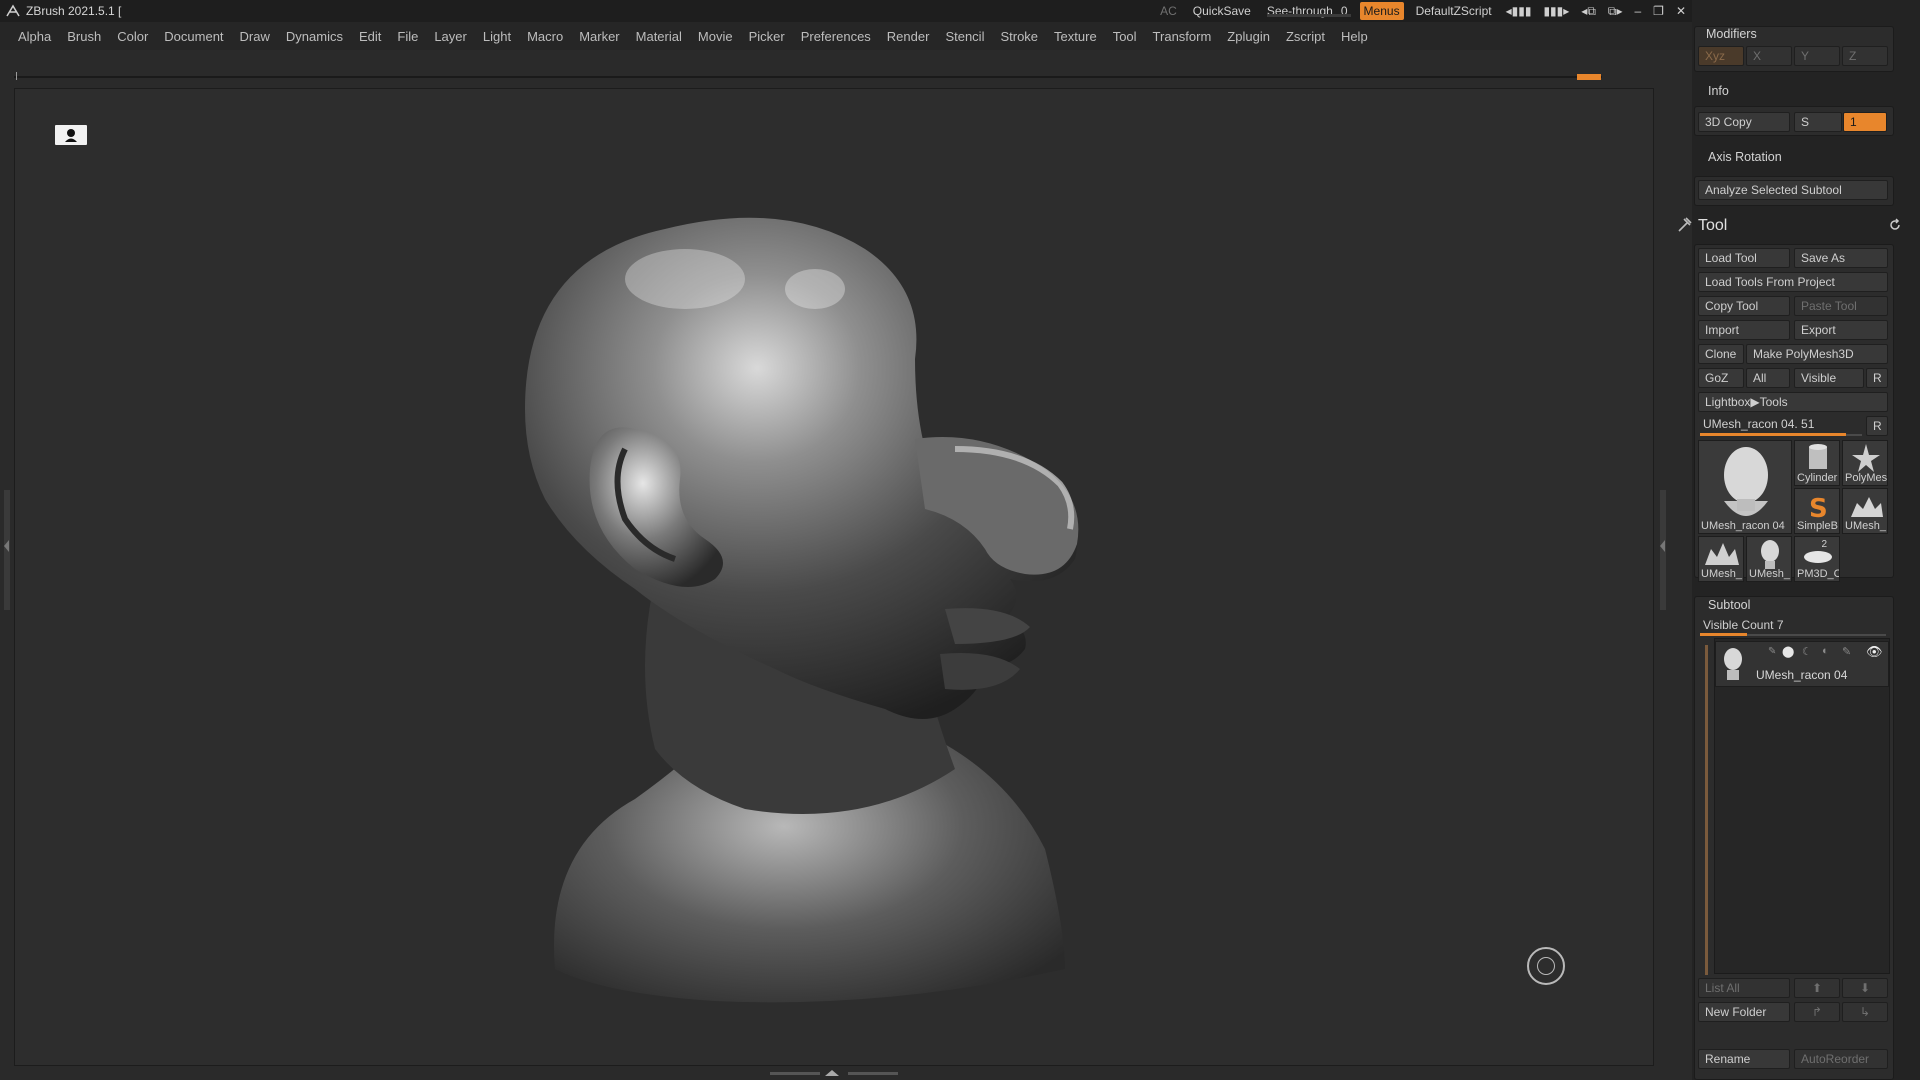 This screenshot has height=1080, width=1920. Describe the element at coordinates (1744, 988) in the screenshot. I see `list-all-button: List All` at that location.